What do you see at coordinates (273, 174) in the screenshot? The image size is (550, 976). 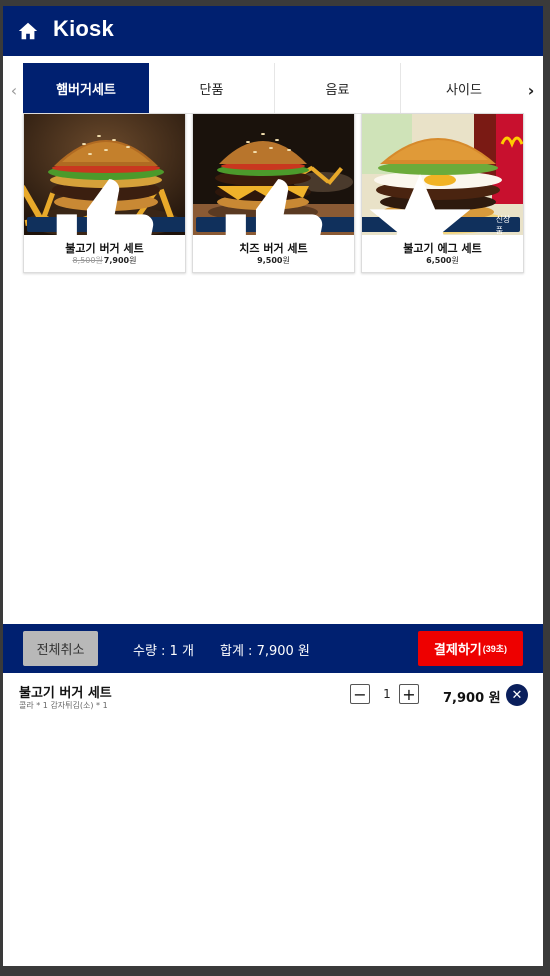 I see `product-image-cheese-burger: 추천` at bounding box center [273, 174].